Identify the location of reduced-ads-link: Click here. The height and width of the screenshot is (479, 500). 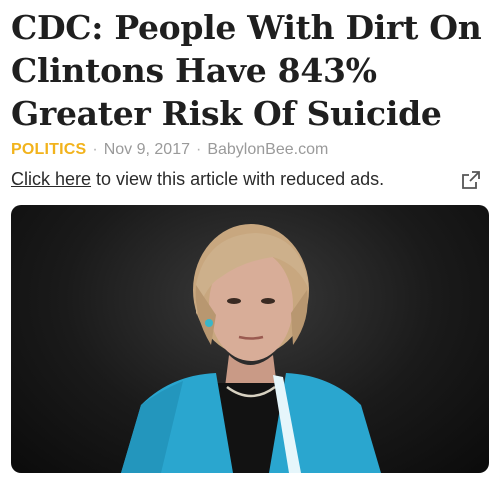
(51, 179).